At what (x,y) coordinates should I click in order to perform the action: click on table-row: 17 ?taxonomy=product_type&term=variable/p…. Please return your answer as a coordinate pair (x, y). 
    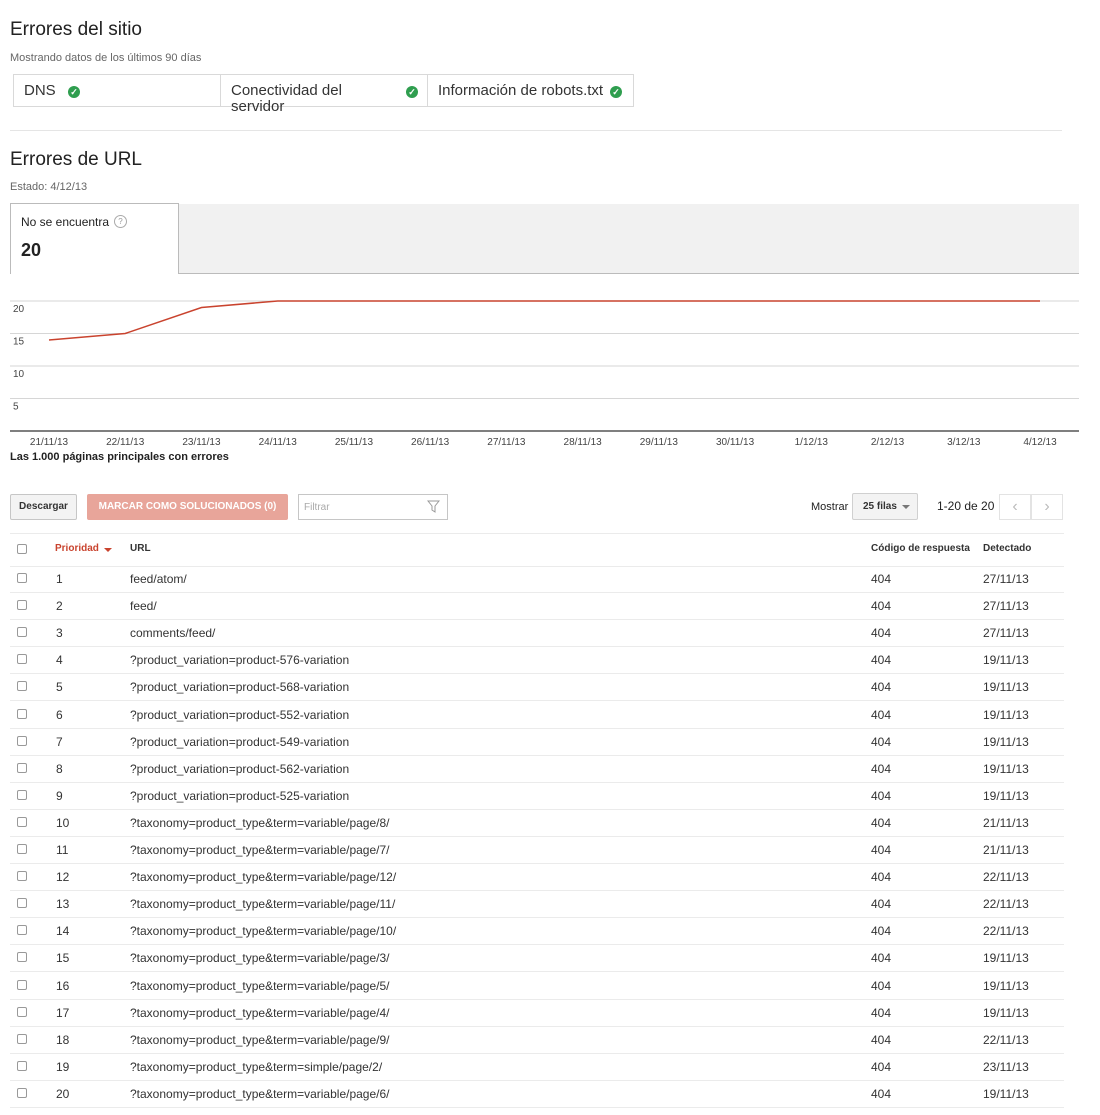
    Looking at the image, I should click on (537, 1013).